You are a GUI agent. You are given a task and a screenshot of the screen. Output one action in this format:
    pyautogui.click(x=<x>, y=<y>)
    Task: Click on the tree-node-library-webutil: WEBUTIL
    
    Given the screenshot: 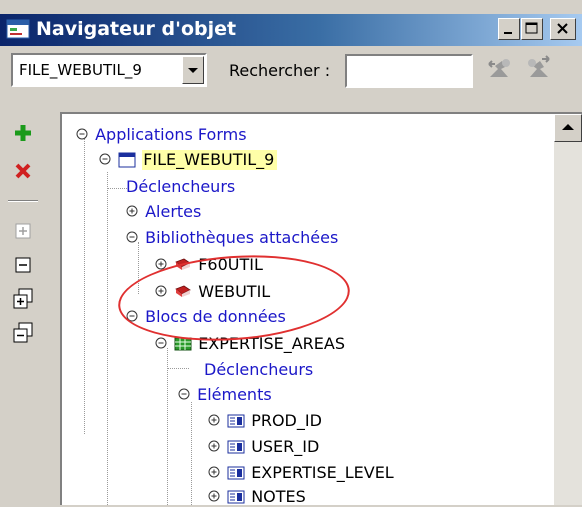 What is the action you would take?
    pyautogui.click(x=212, y=291)
    